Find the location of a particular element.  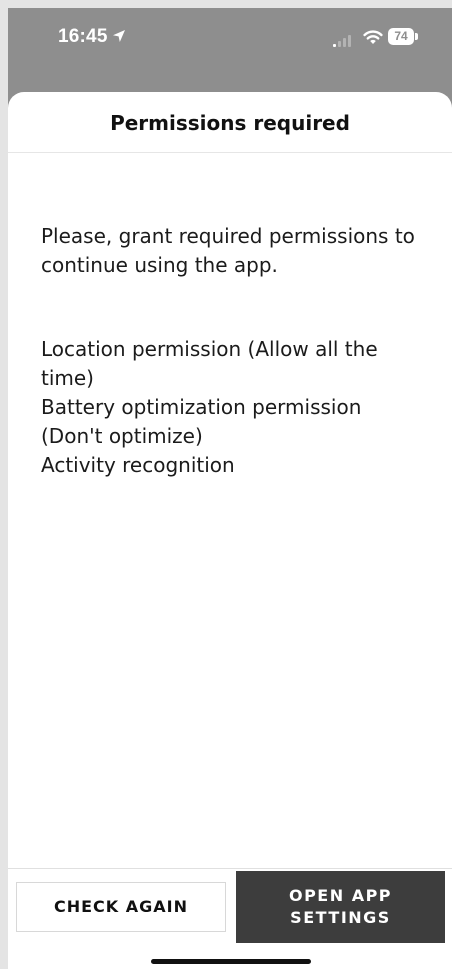

action-footer: CHECK AGAIN OPEN APP SETTINGS is located at coordinates (230, 918).